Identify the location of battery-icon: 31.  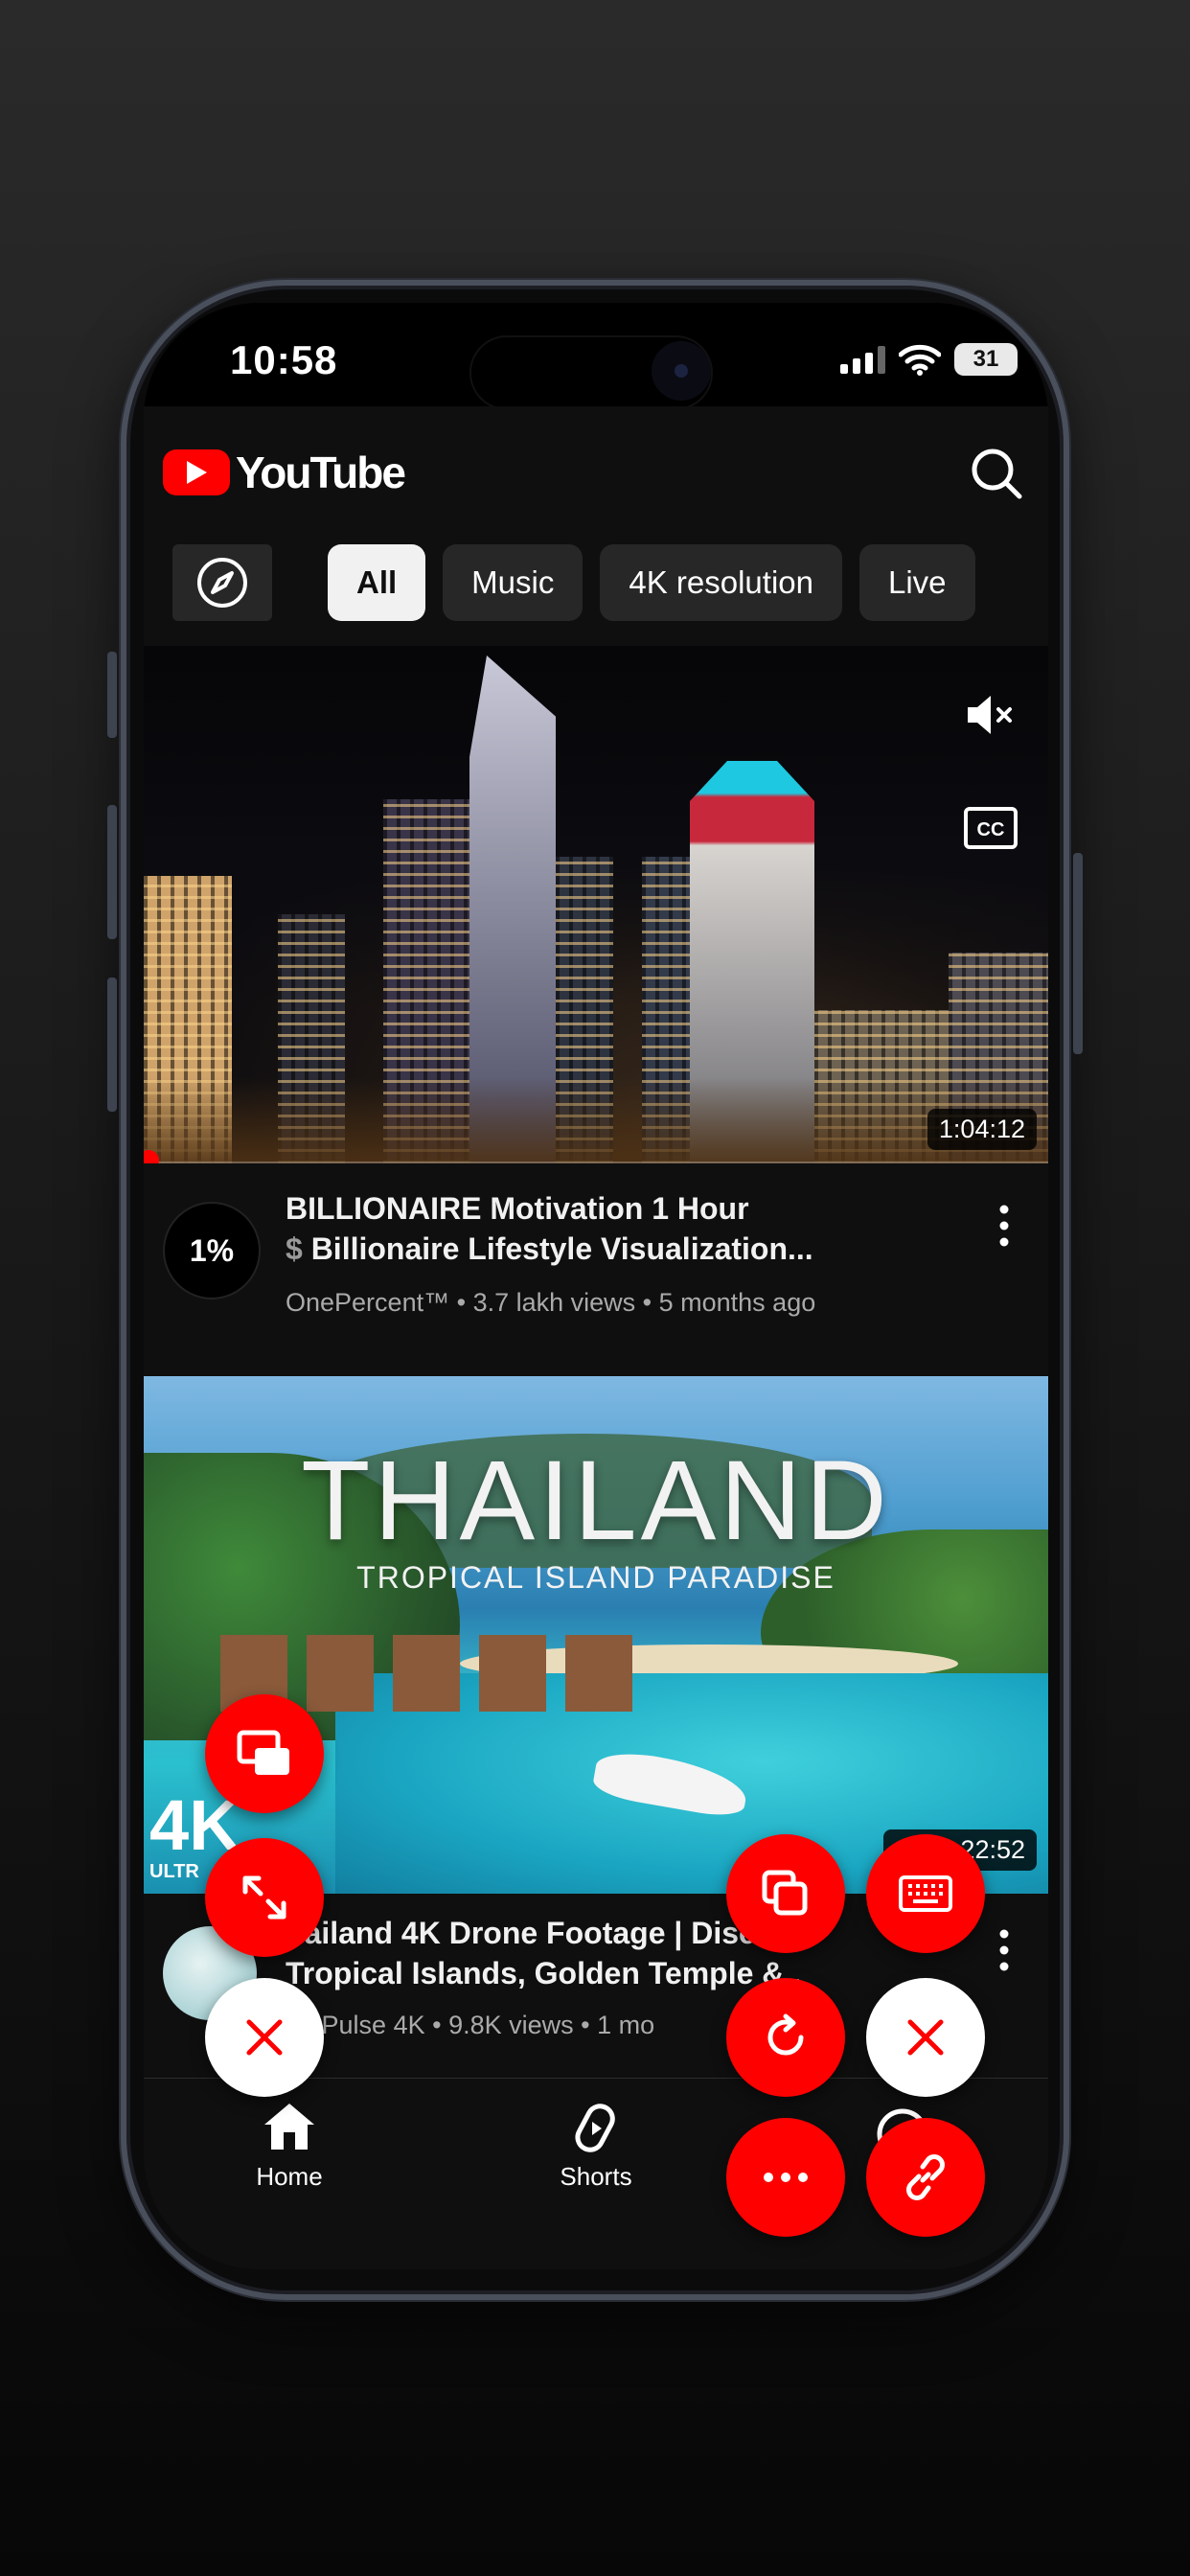
(986, 359).